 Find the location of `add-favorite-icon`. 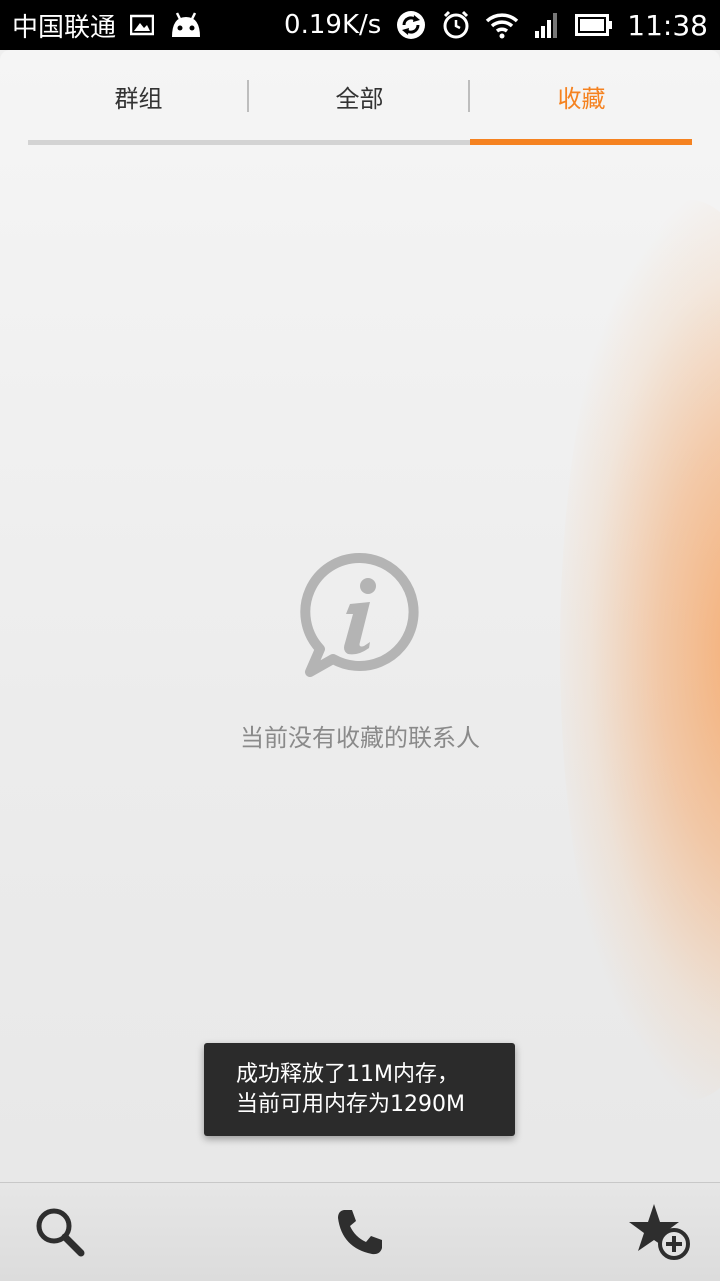

add-favorite-icon is located at coordinates (660, 1232).